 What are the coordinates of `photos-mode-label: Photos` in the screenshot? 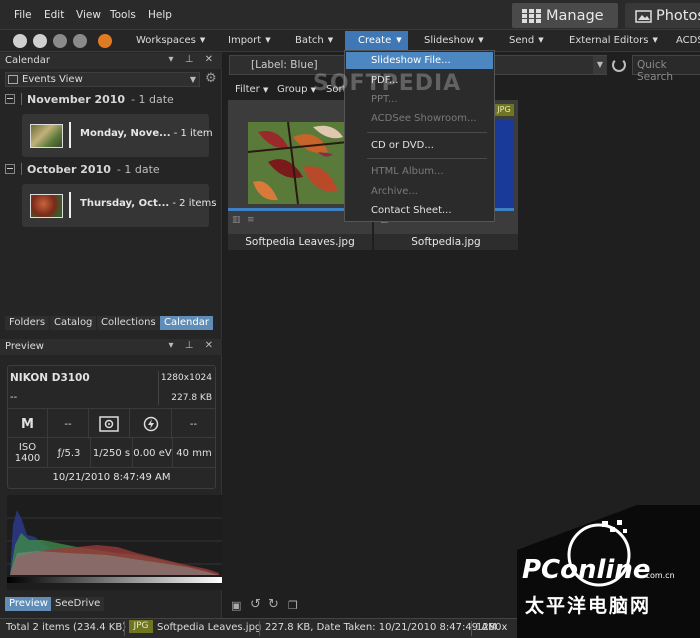 It's located at (678, 15).